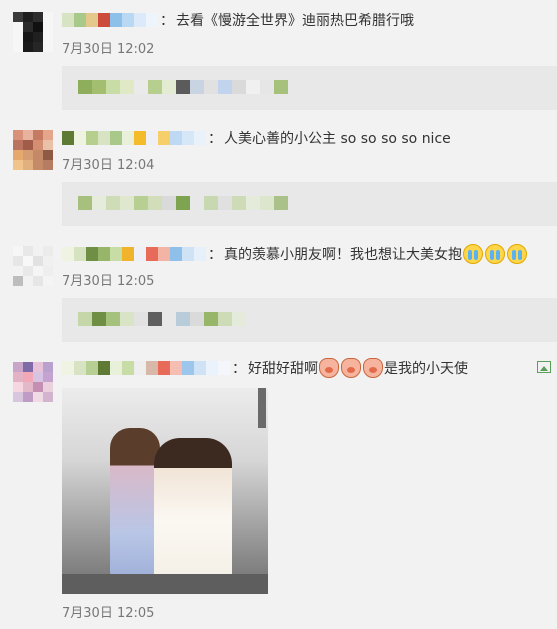 The image size is (557, 629). Describe the element at coordinates (135, 503) in the screenshot. I see `photo-figure-left` at that location.